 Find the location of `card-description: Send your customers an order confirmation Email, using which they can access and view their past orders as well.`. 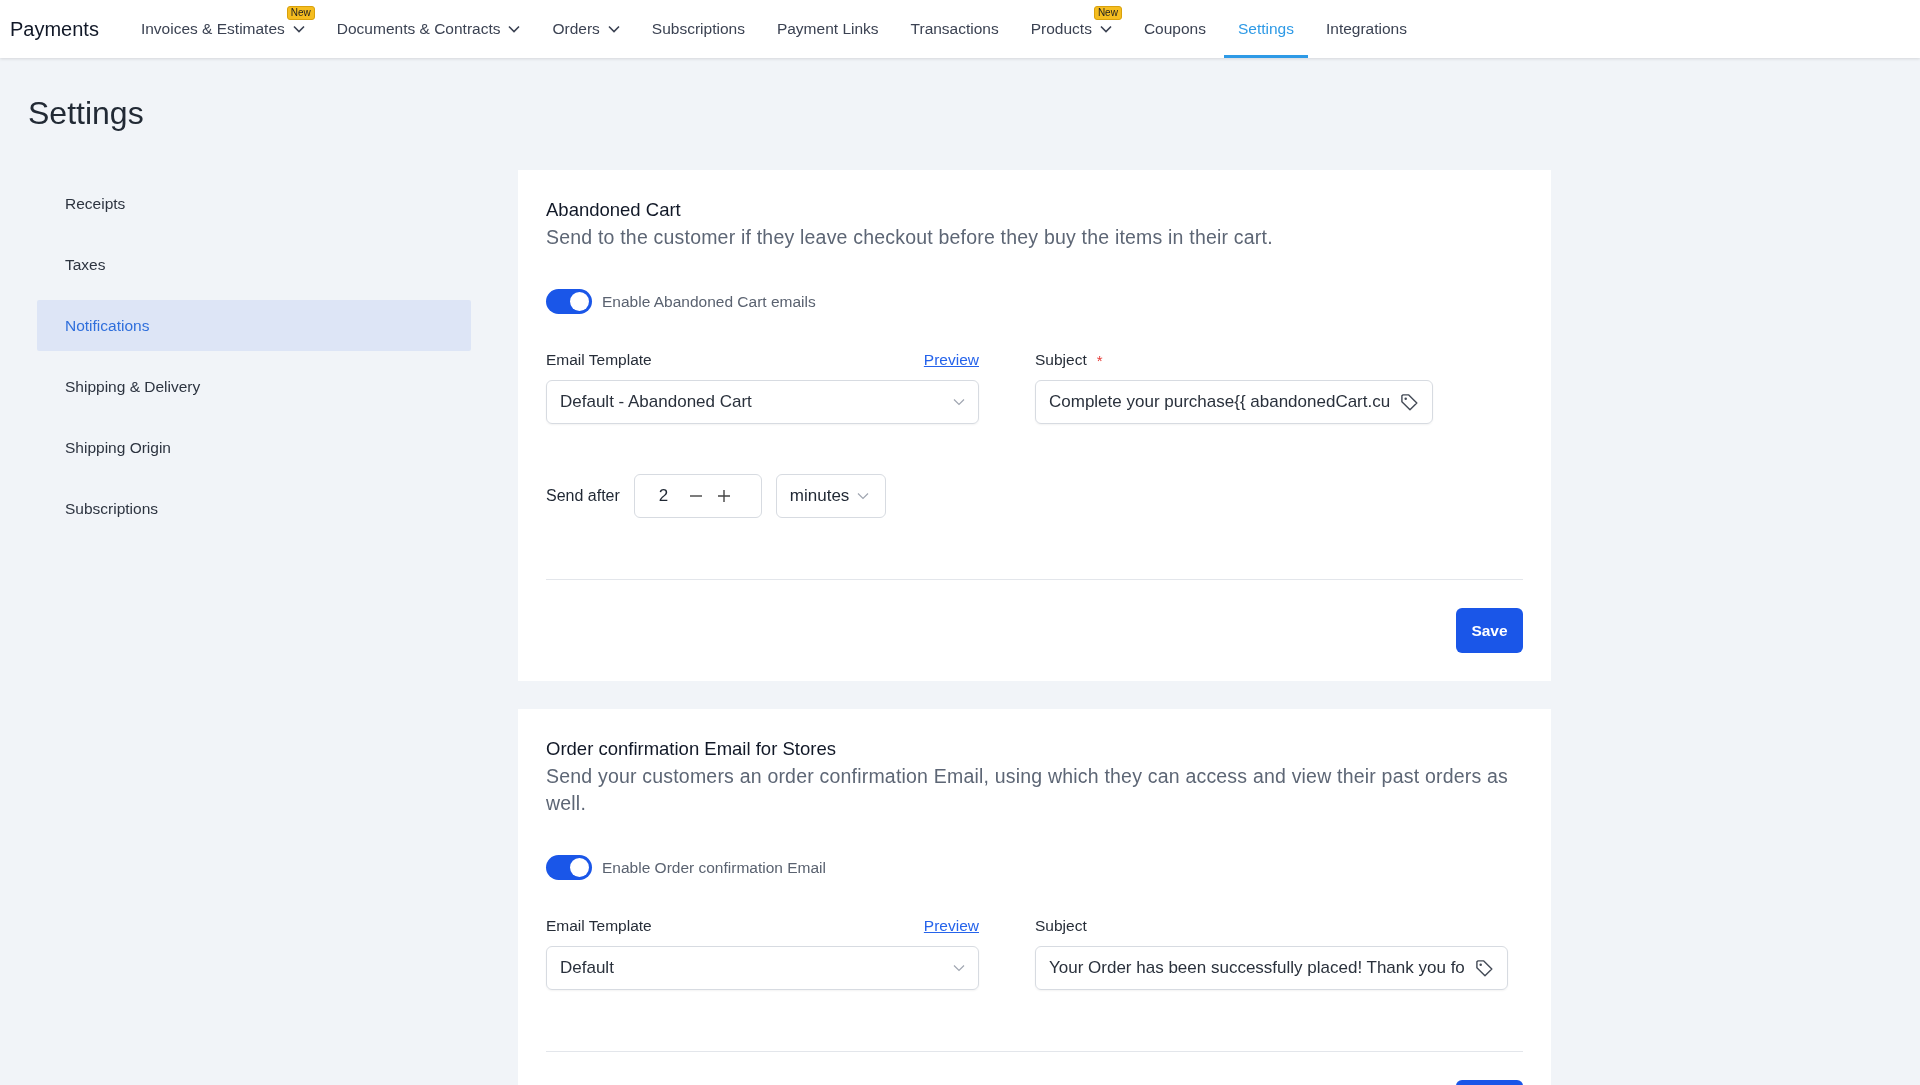

card-description: Send your customers an order confirmation Email, using which they can access and view their past orders as well. is located at coordinates (1027, 790).